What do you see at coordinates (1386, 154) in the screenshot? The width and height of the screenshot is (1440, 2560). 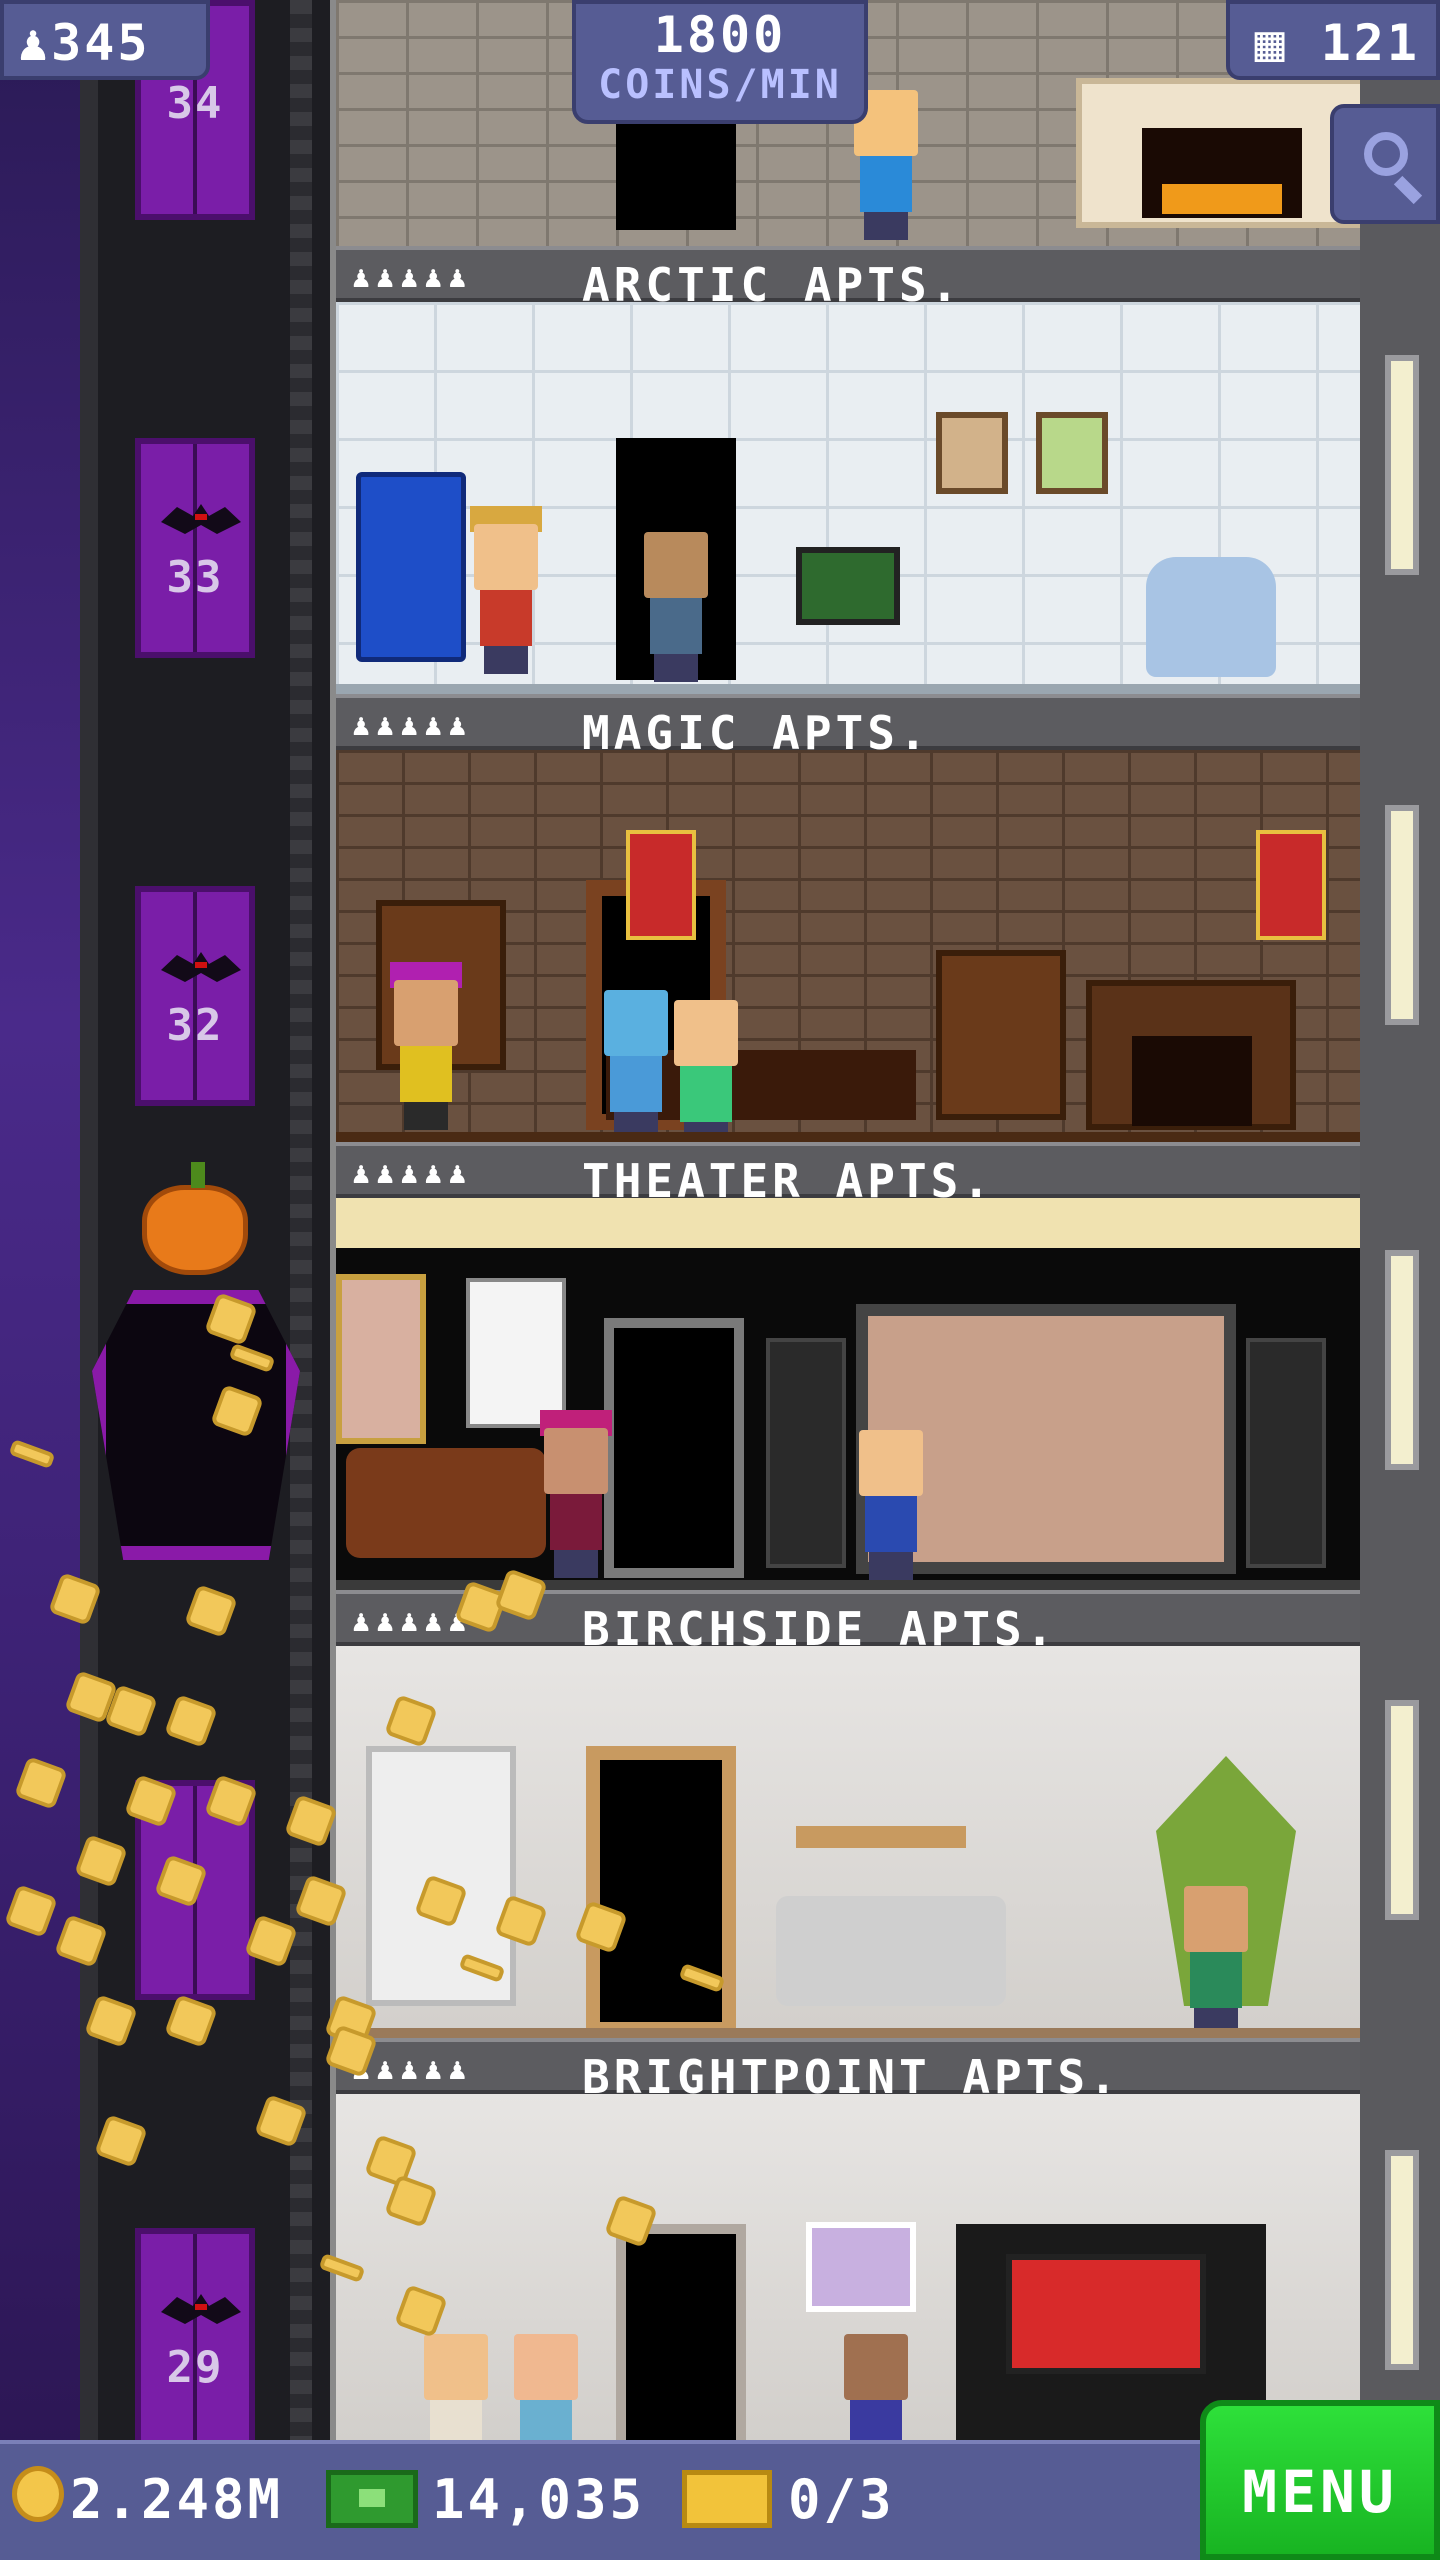 I see `magnifier-icon` at bounding box center [1386, 154].